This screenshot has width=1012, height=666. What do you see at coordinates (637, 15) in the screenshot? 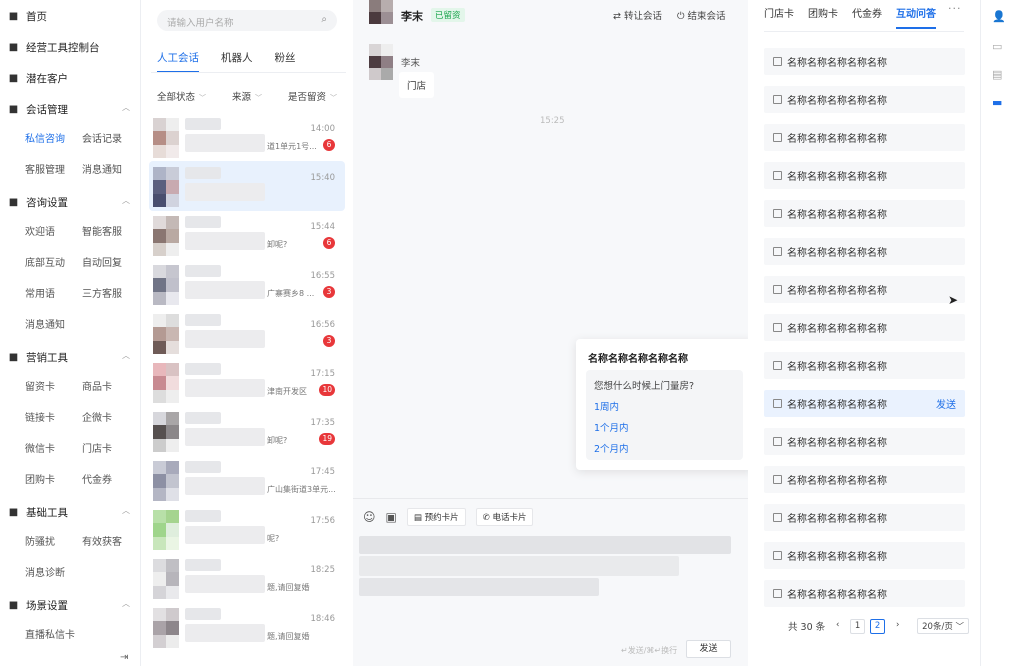
I see `transfer-button: ⇄ 转让会话` at bounding box center [637, 15].